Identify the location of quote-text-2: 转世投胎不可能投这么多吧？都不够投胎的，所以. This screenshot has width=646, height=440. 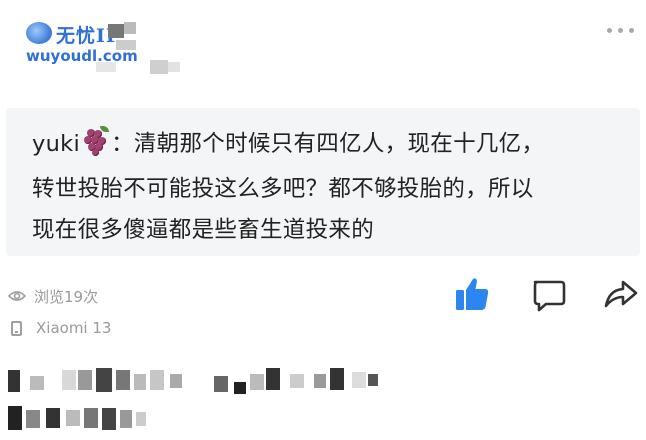
(283, 189).